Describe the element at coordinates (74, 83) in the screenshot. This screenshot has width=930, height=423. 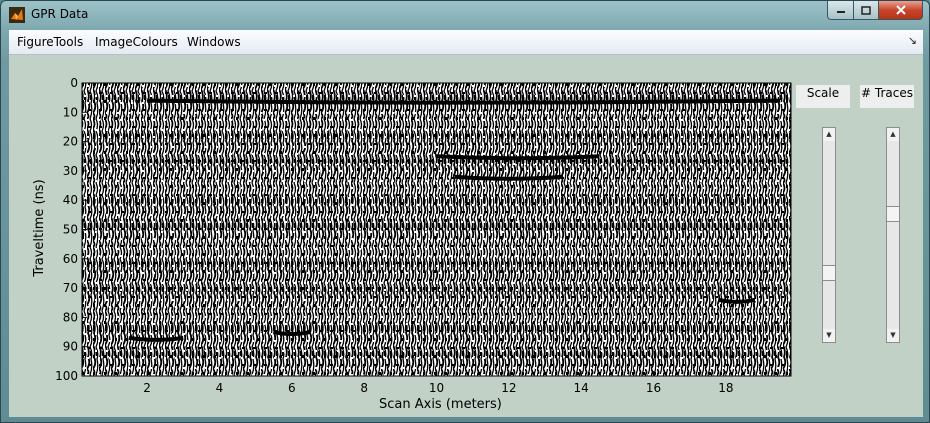
I see `y-tick-label: 0` at that location.